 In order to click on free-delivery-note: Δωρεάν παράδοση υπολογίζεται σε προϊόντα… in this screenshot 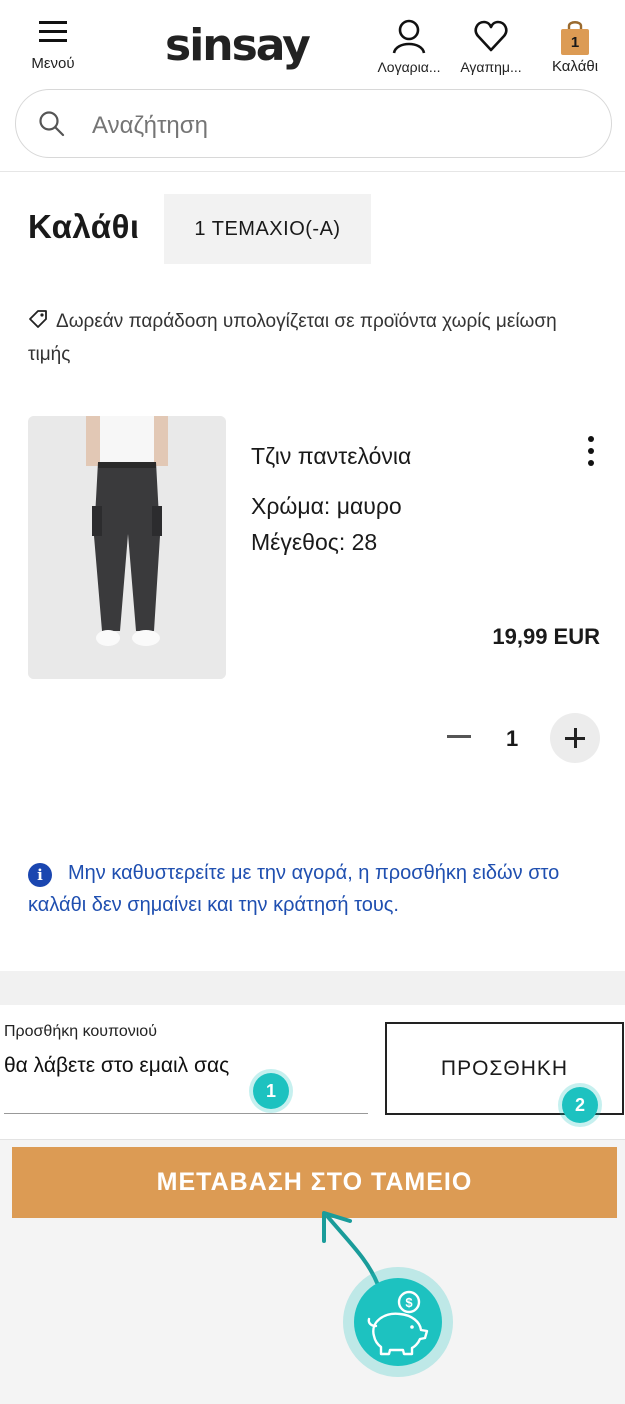, I will do `click(313, 338)`.